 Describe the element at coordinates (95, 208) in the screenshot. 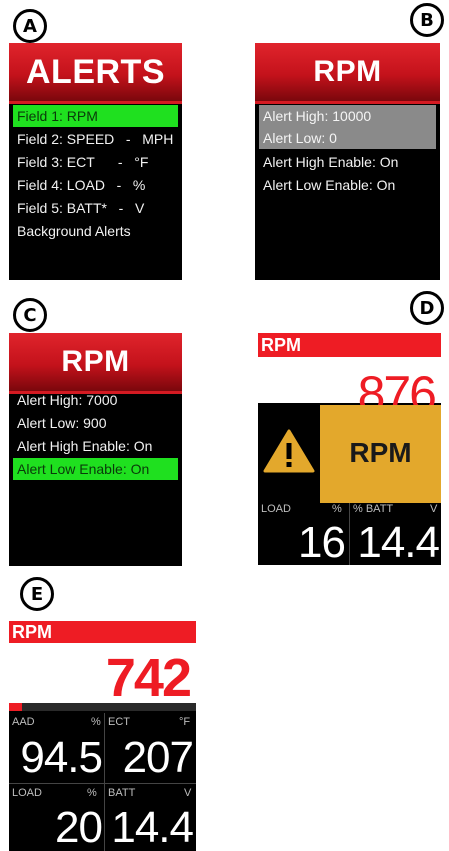

I see `menu-item-field-5: Field 5: BATT* - V` at that location.